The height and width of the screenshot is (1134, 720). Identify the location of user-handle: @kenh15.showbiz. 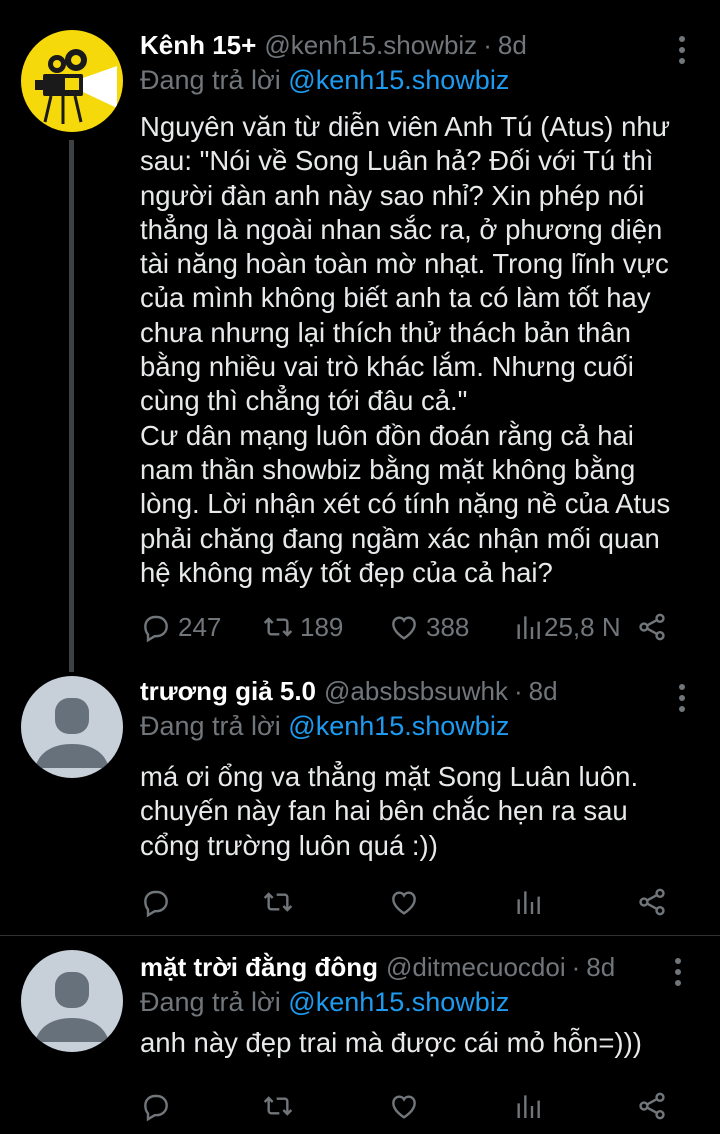
(370, 45).